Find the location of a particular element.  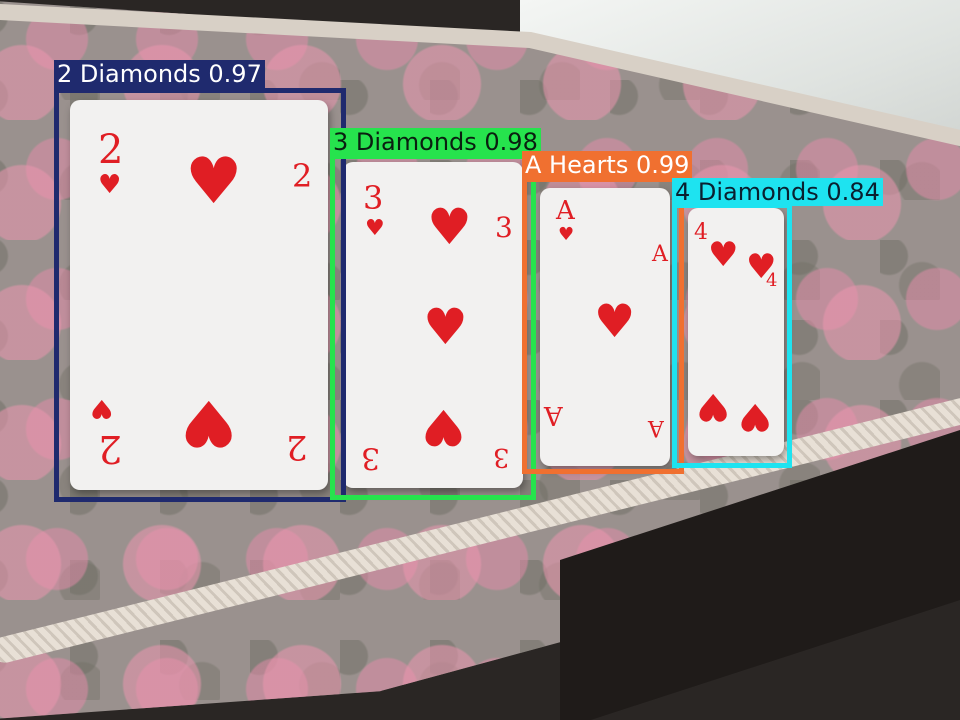

detection-box-3-diamonds is located at coordinates (433, 327).